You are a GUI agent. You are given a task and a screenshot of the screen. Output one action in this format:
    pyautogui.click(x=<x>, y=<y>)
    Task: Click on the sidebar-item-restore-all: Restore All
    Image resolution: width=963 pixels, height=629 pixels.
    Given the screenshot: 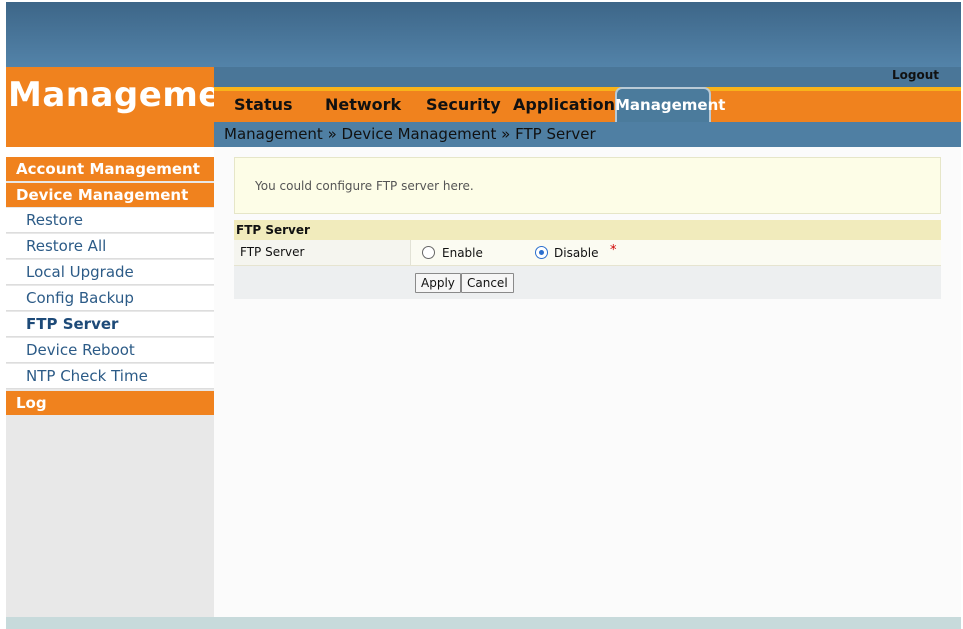 What is the action you would take?
    pyautogui.click(x=110, y=246)
    